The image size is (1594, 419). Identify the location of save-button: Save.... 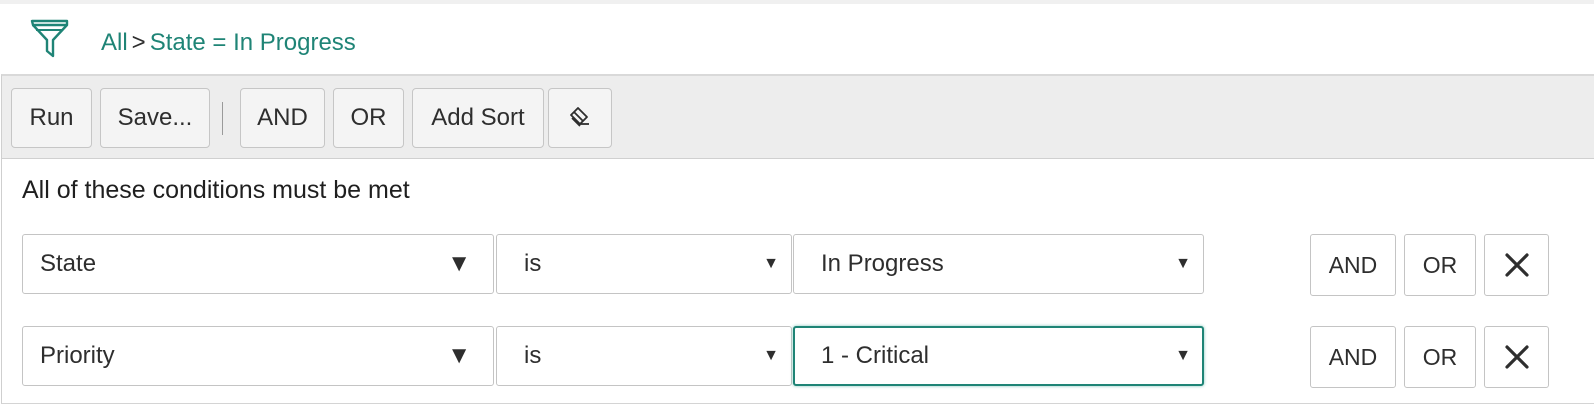
(155, 118).